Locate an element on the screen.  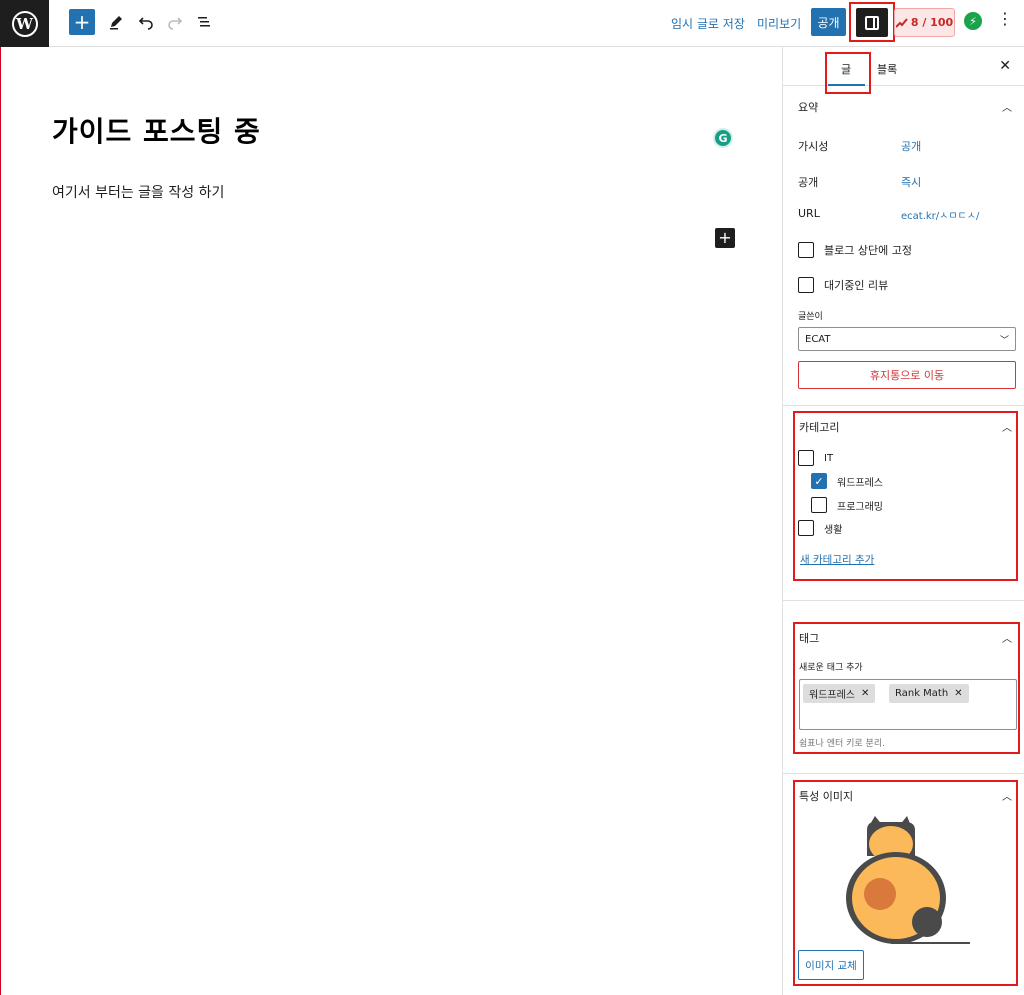
featured-image-preview is located at coordinates (907, 880).